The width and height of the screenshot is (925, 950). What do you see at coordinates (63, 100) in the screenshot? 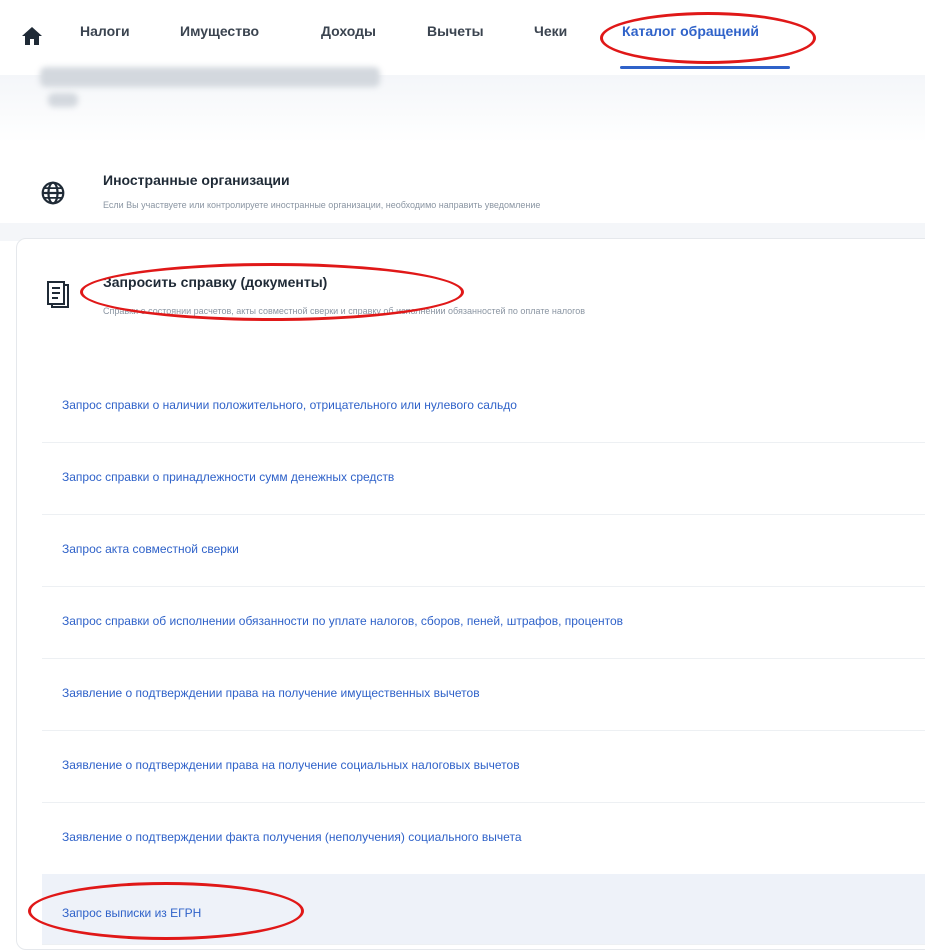
I see `blurred-icon` at bounding box center [63, 100].